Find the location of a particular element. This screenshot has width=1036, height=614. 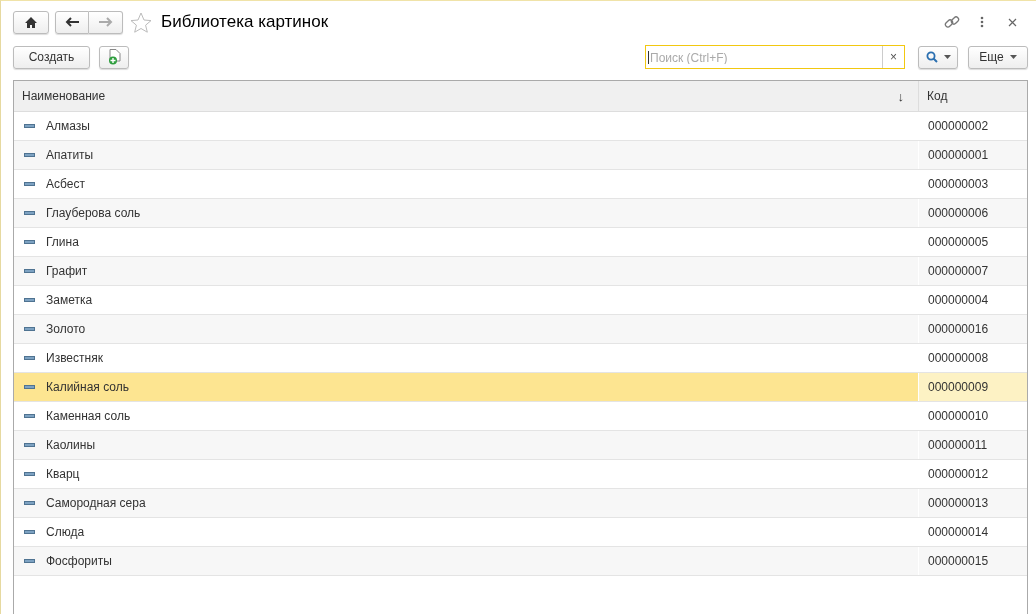

search-icon is located at coordinates (931, 57).